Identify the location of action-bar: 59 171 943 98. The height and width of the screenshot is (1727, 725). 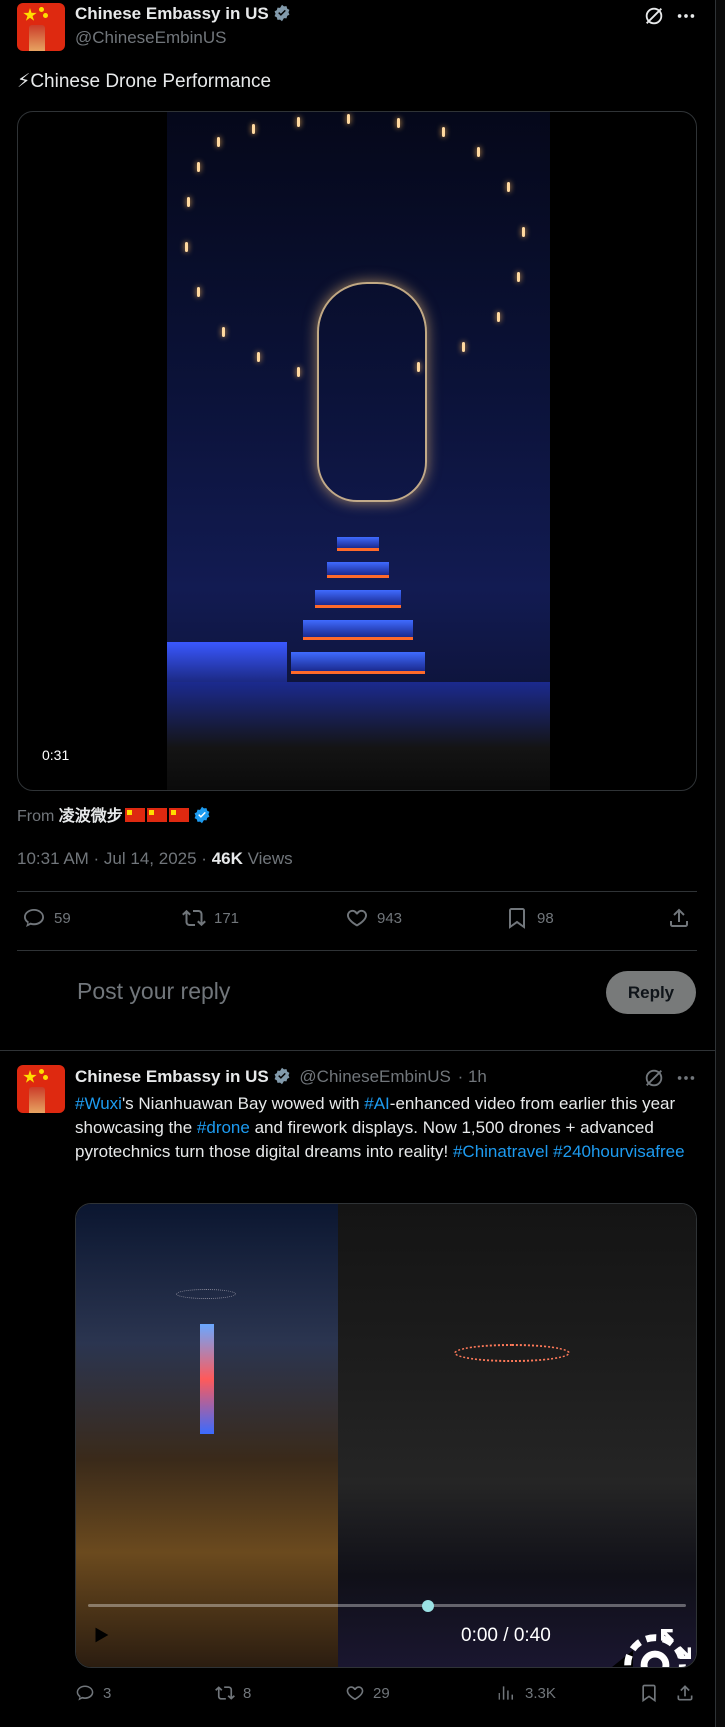
(357, 922).